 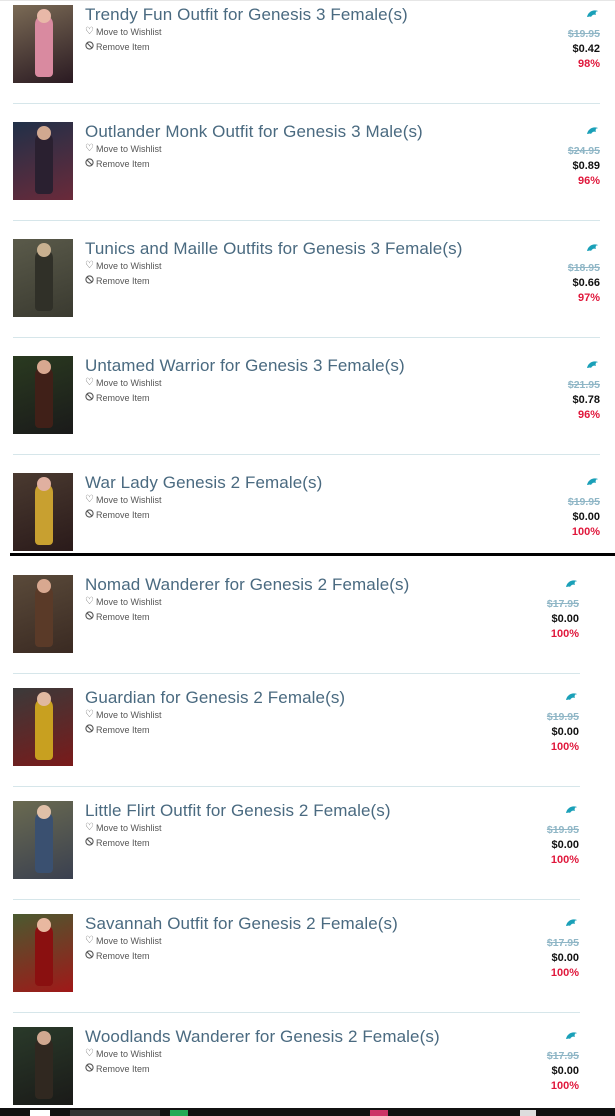 I want to click on product-title-link: Savannah Outfit for Genesis 2 Female(s), so click(x=241, y=924).